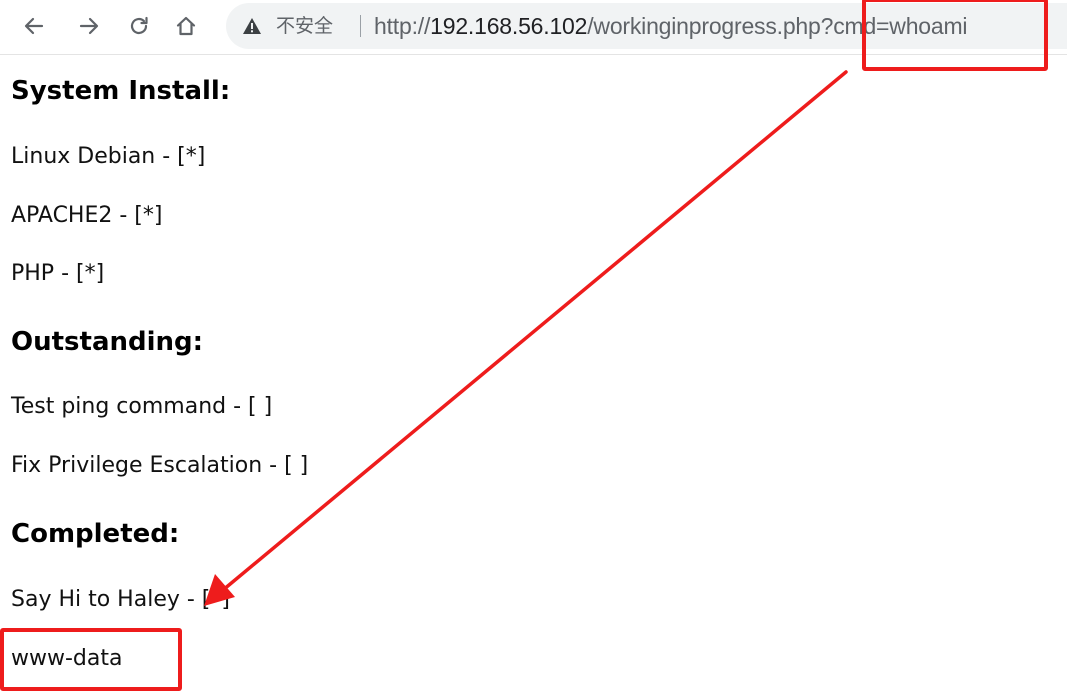 The image size is (1067, 695). I want to click on home-icon, so click(186, 26).